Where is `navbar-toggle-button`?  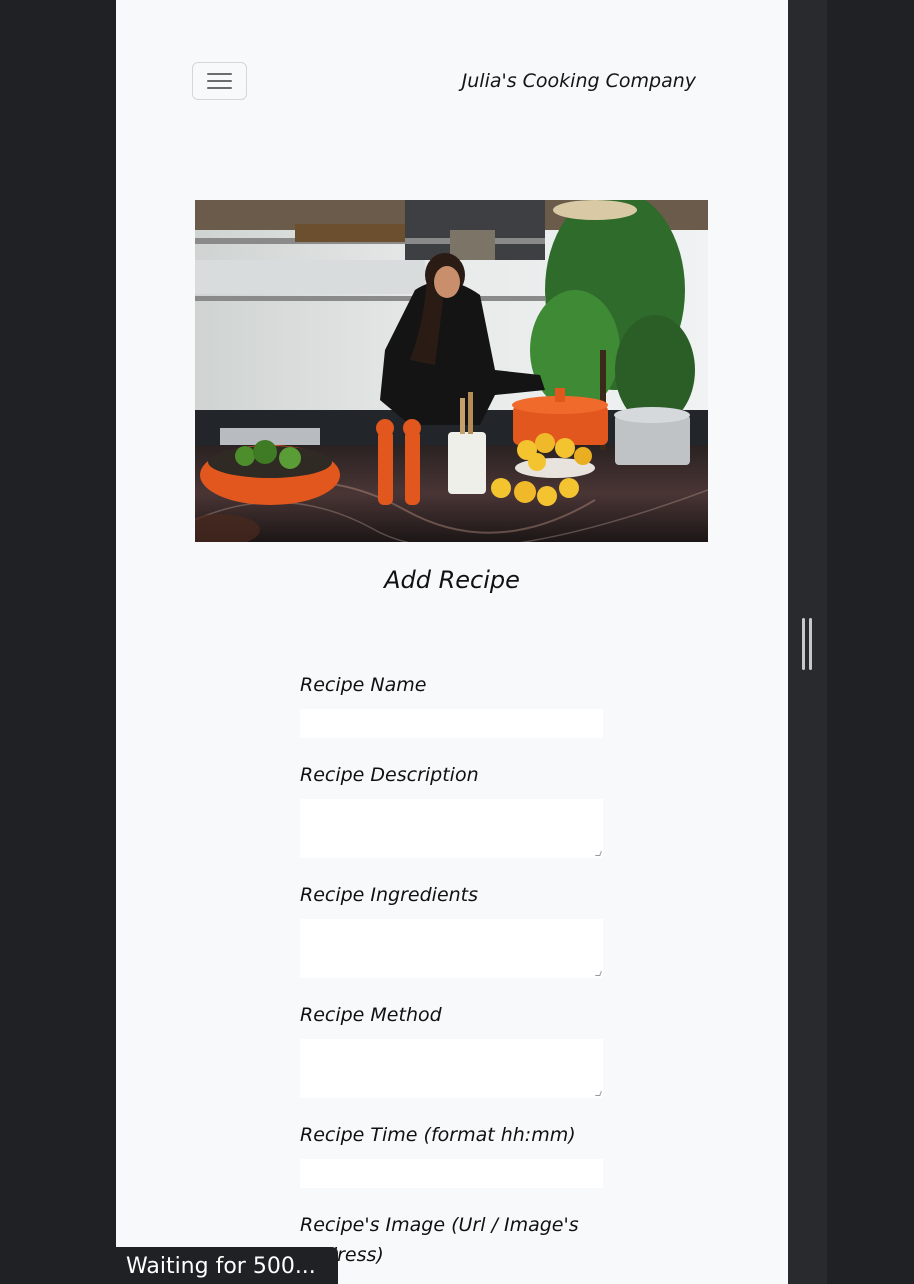 navbar-toggle-button is located at coordinates (219, 81).